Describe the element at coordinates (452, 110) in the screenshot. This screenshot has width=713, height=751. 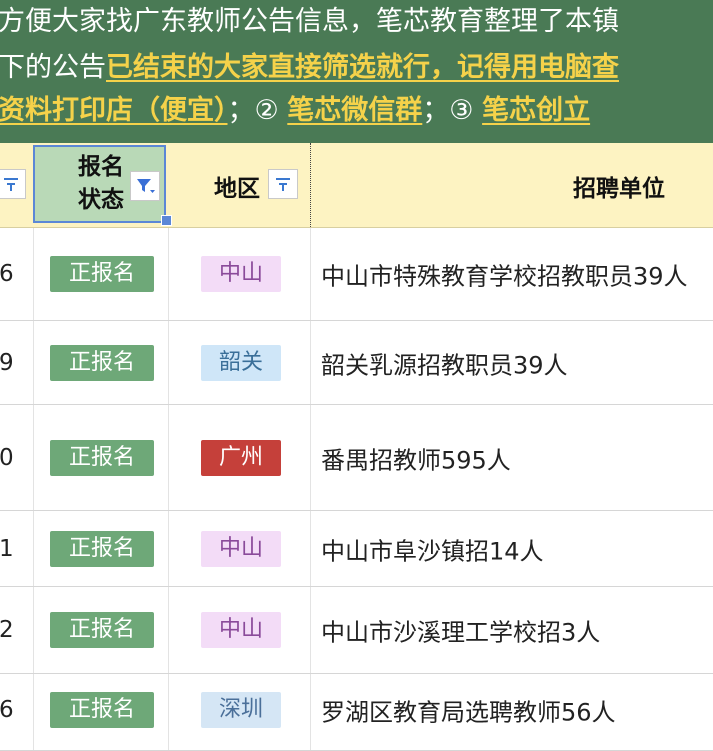
I see `banner-separator-2: ；③` at that location.